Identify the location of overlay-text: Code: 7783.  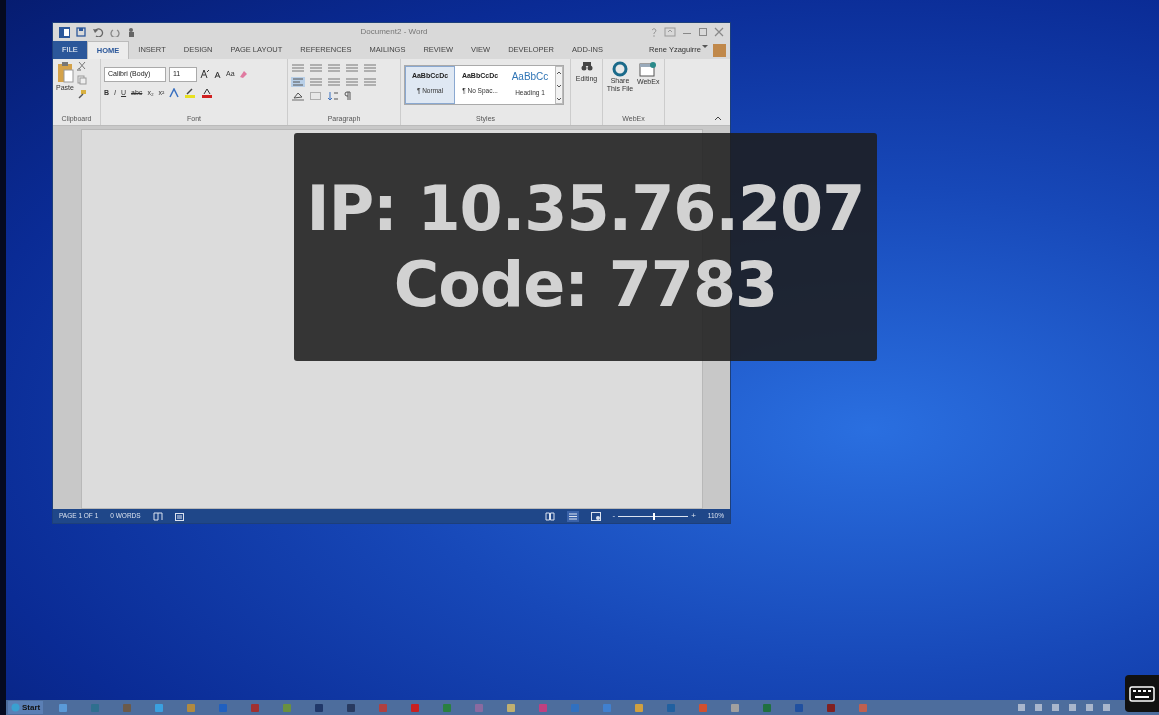
(585, 285).